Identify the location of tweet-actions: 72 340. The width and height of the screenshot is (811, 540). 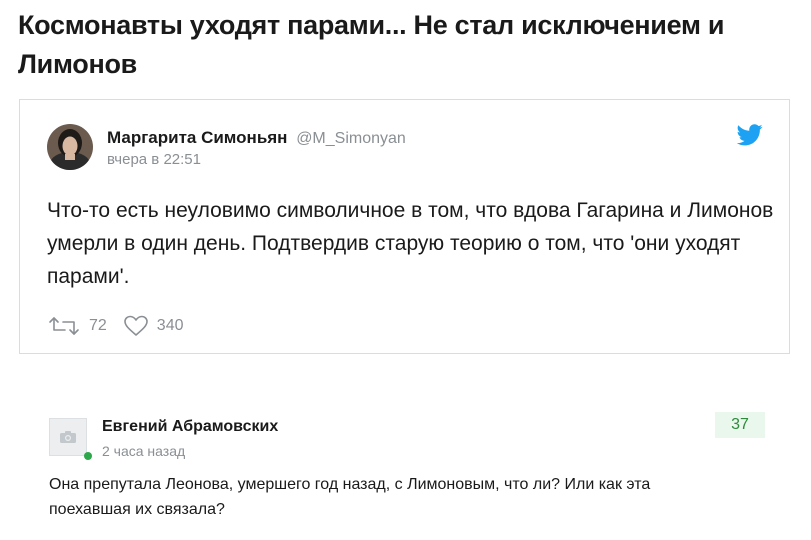
(123, 326).